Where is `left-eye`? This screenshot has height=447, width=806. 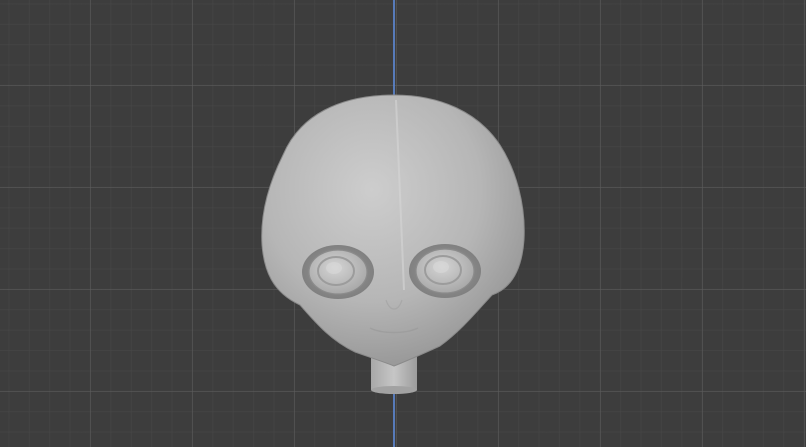
left-eye is located at coordinates (338, 272).